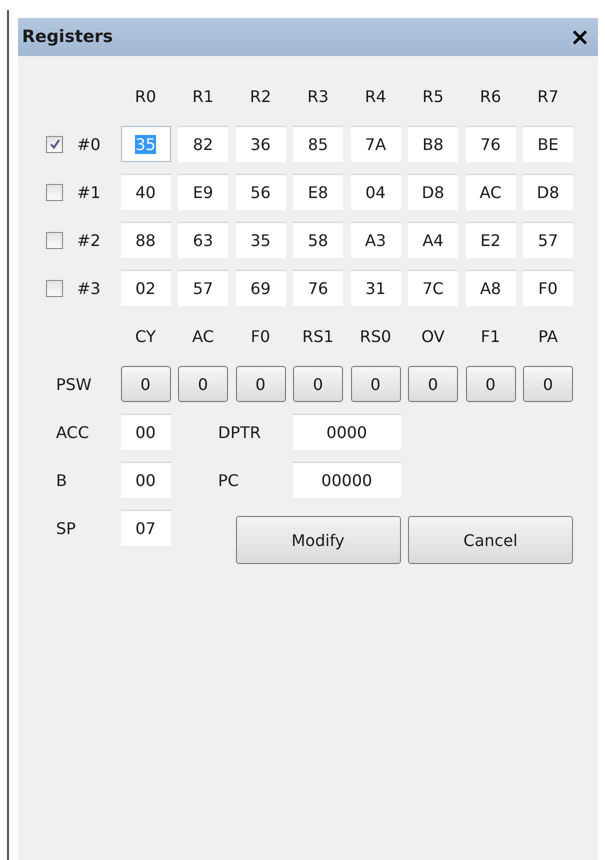 The height and width of the screenshot is (860, 605). Describe the element at coordinates (318, 144) in the screenshot. I see `register-field: 85` at that location.